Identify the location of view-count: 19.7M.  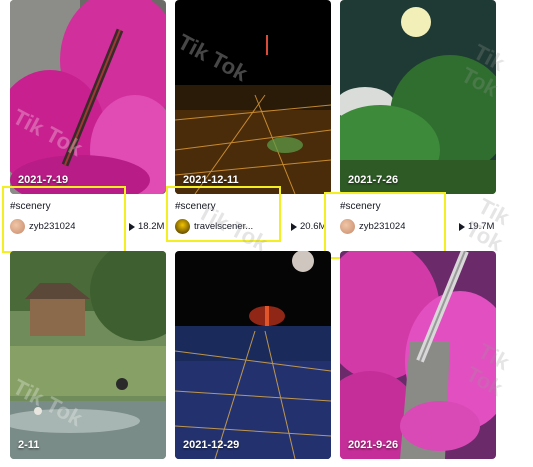
(476, 226).